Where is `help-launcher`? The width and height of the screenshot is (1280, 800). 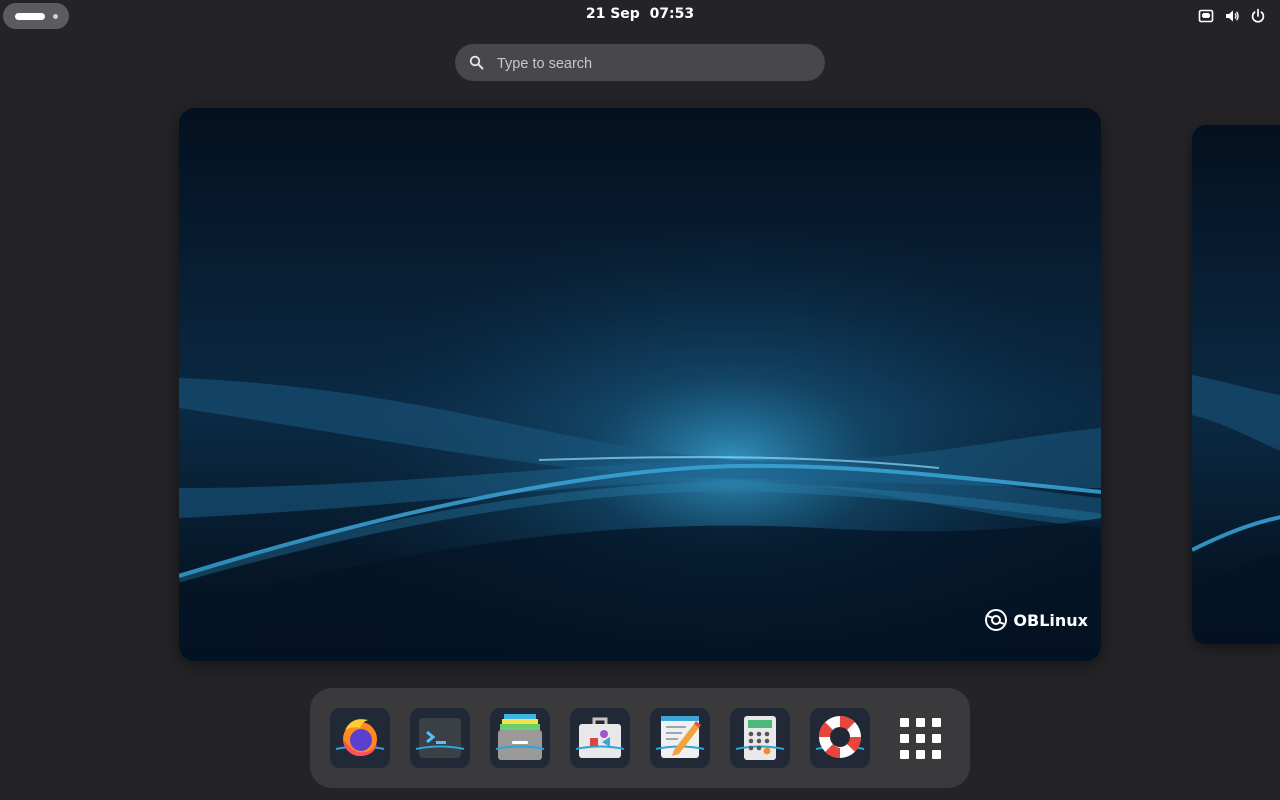 help-launcher is located at coordinates (840, 738).